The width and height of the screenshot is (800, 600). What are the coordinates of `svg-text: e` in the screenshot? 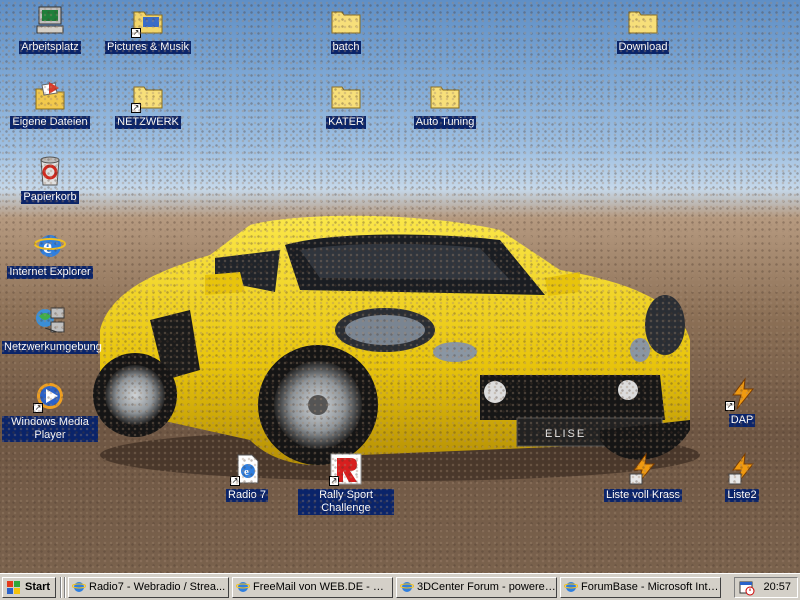 It's located at (246, 472).